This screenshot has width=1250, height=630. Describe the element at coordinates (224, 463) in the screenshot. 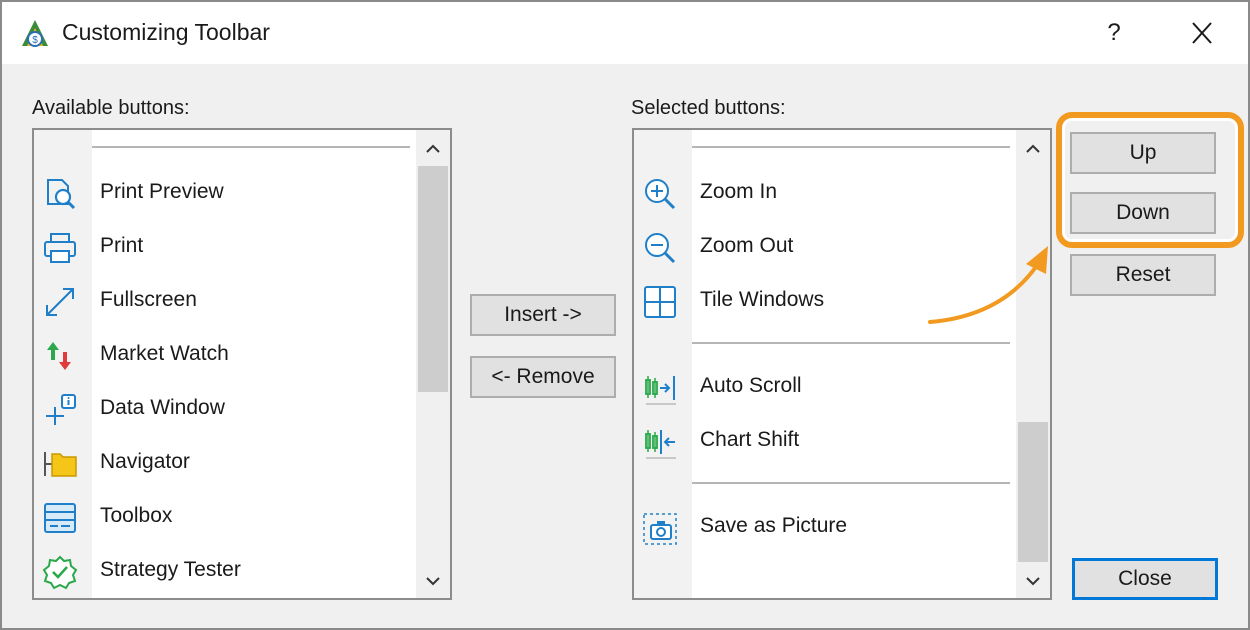

I see `list-item-navigator: Navigator` at that location.